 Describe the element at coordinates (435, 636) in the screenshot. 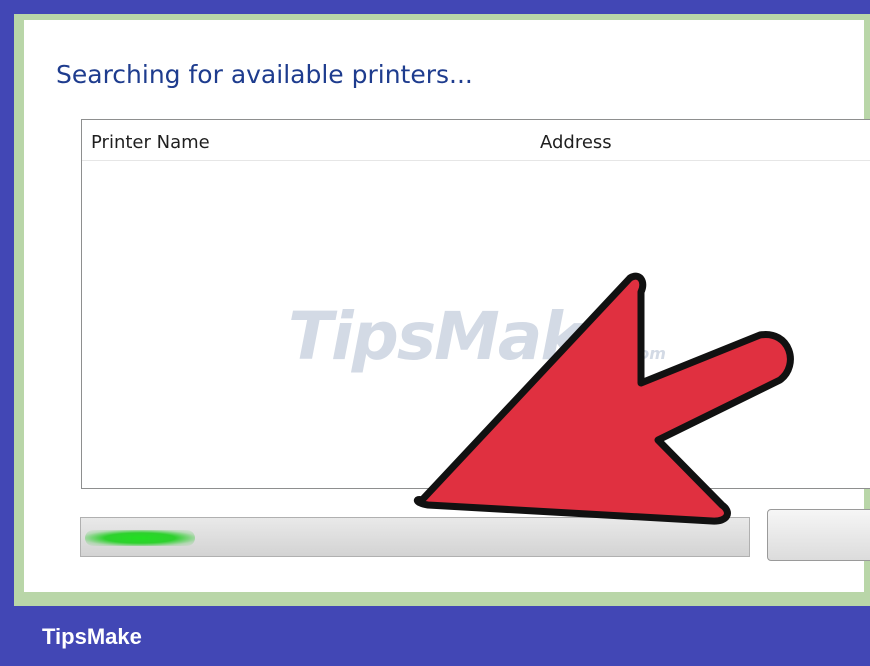

I see `footer-bar: TipsMake` at that location.